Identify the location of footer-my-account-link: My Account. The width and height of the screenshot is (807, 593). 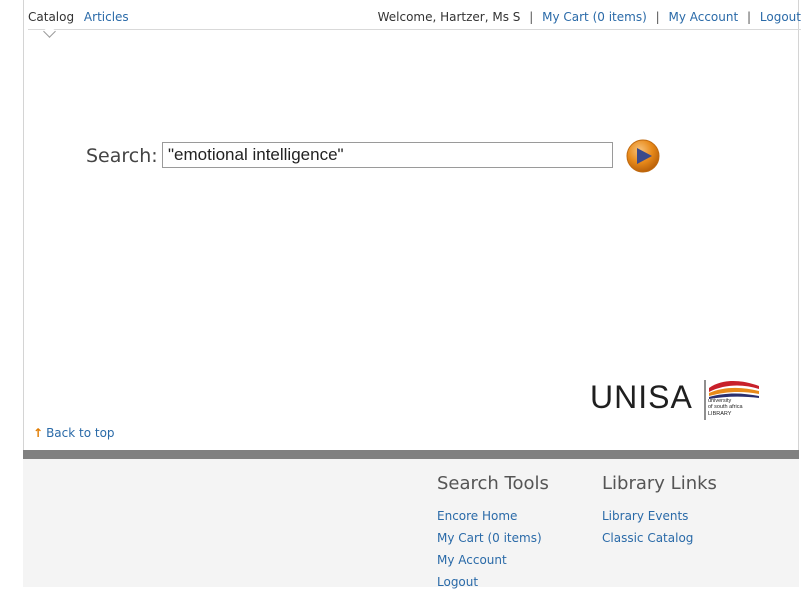
(493, 560).